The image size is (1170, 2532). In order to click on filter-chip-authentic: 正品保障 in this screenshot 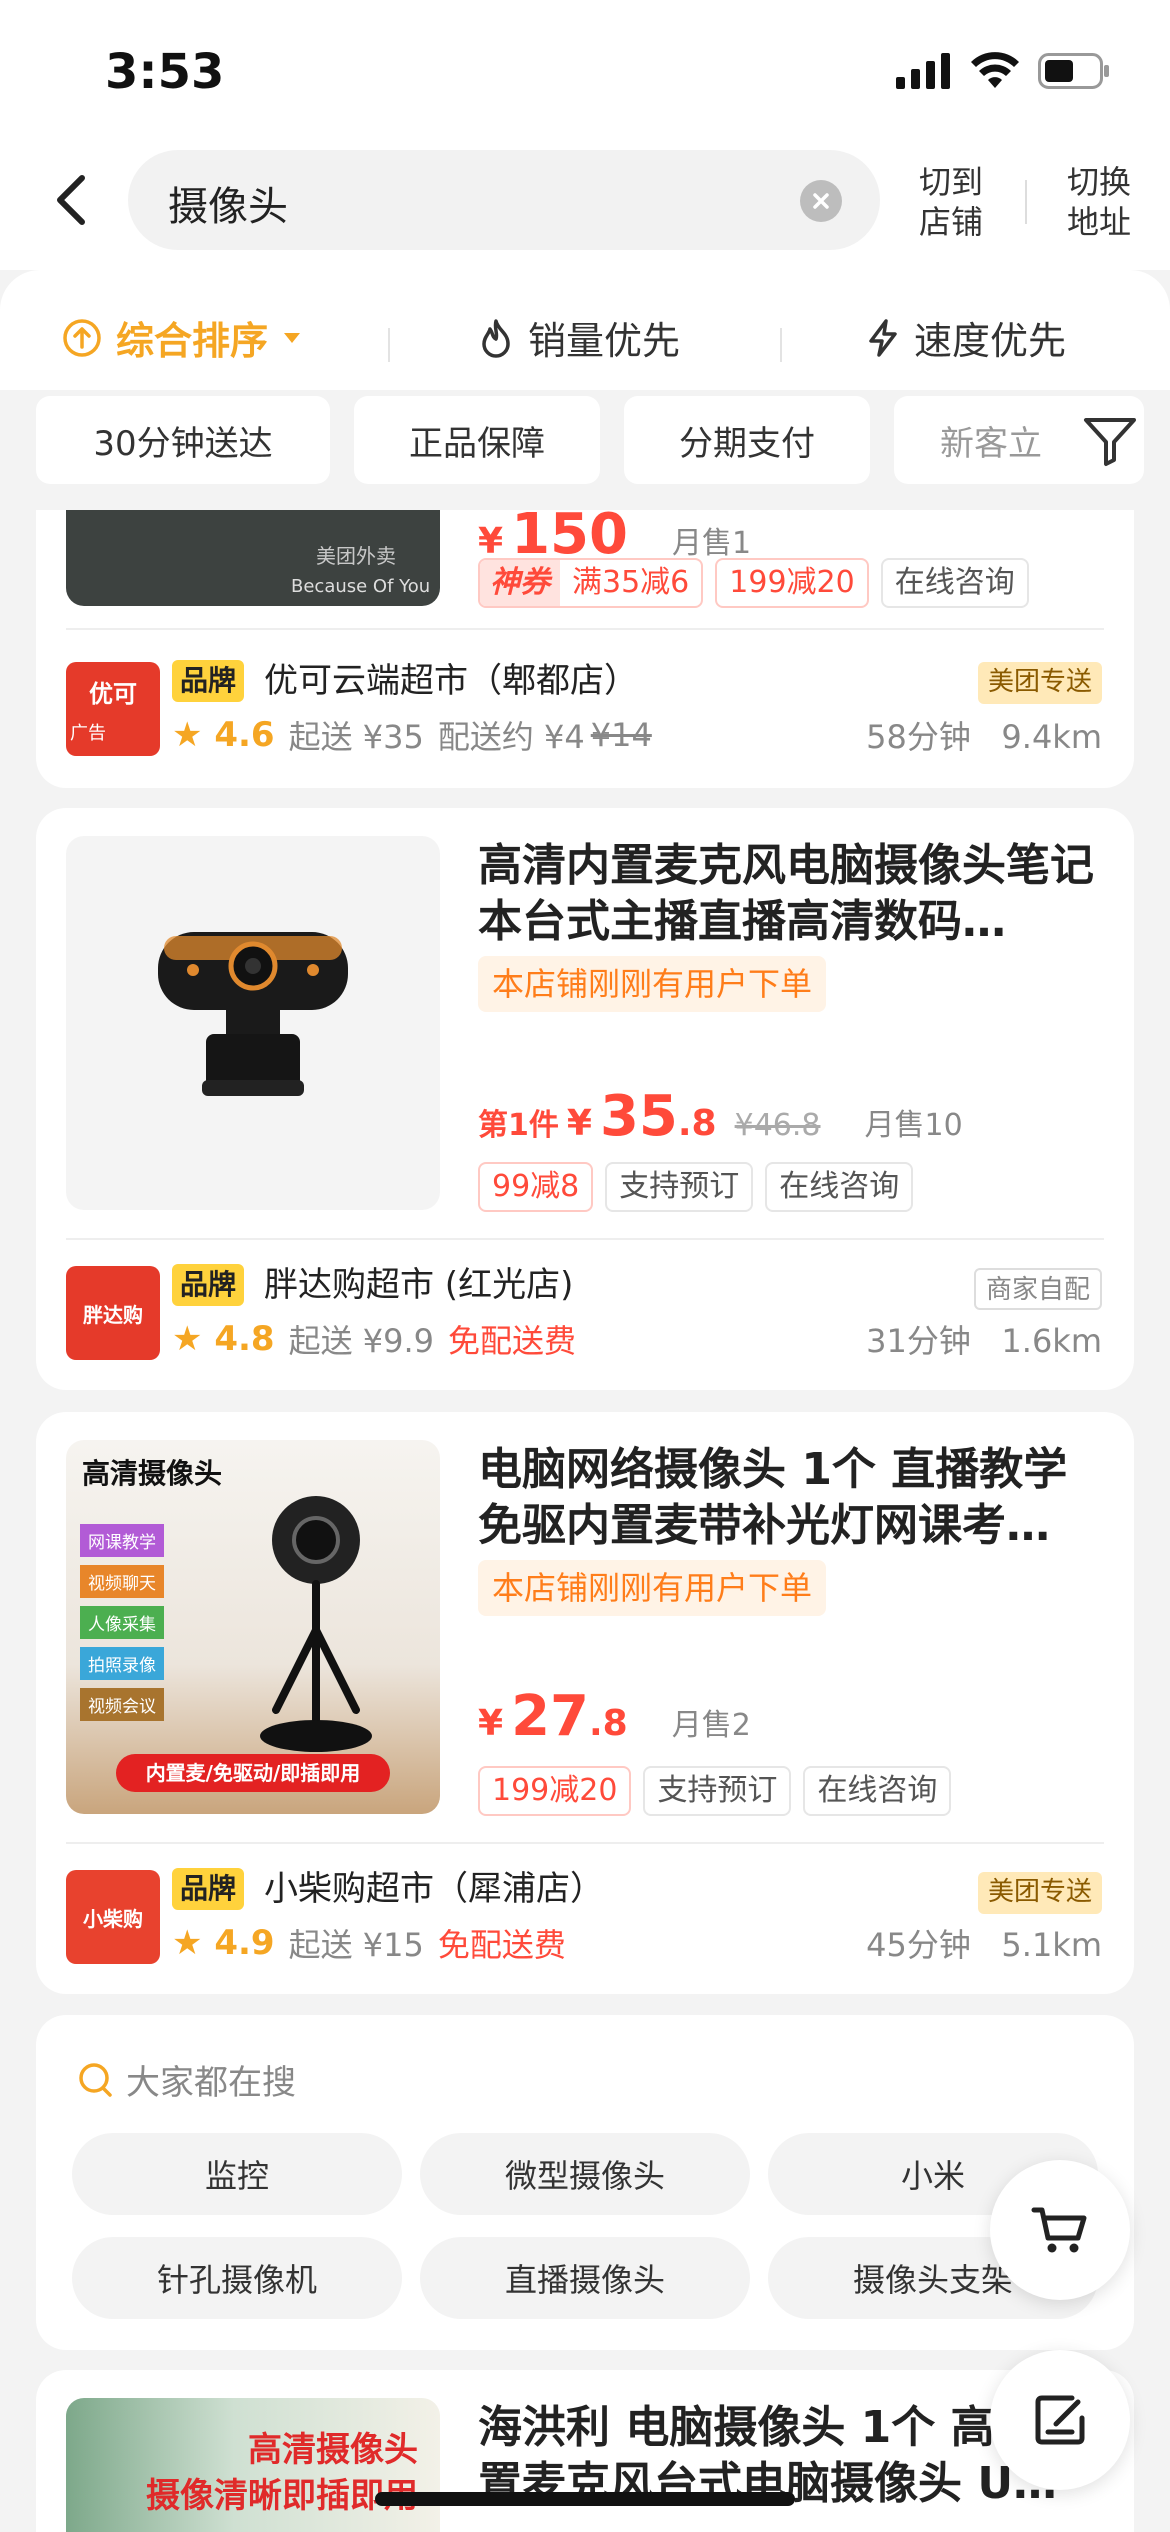, I will do `click(477, 440)`.